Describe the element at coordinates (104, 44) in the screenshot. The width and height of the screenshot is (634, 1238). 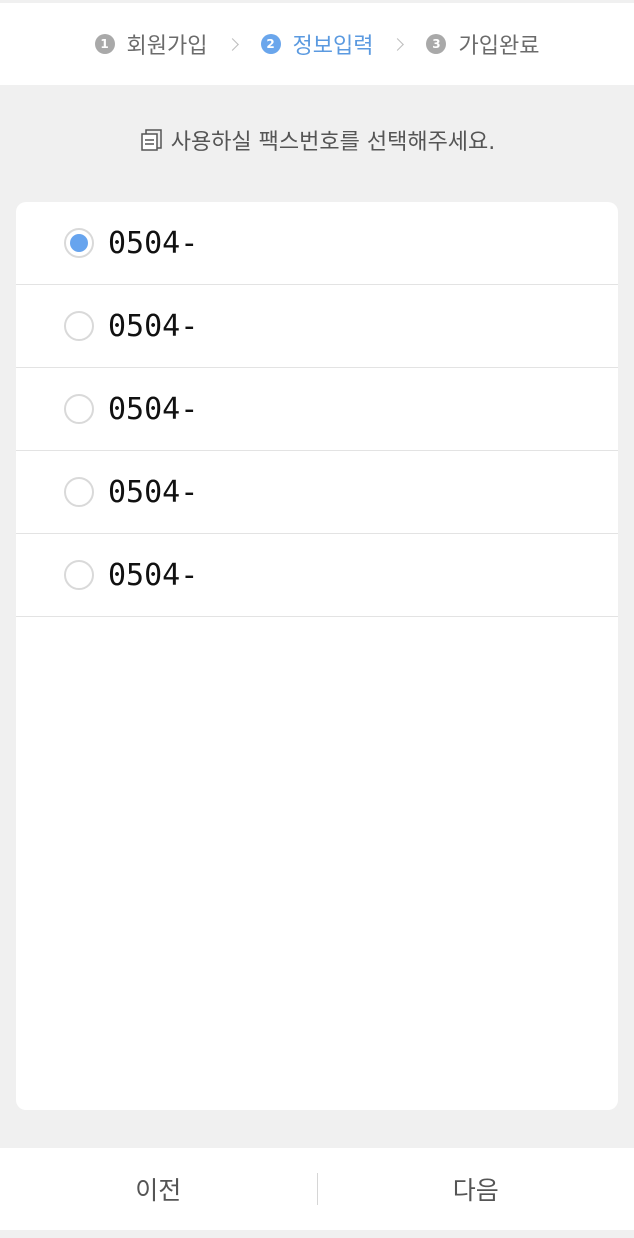
I see `step-number-1: 1` at that location.